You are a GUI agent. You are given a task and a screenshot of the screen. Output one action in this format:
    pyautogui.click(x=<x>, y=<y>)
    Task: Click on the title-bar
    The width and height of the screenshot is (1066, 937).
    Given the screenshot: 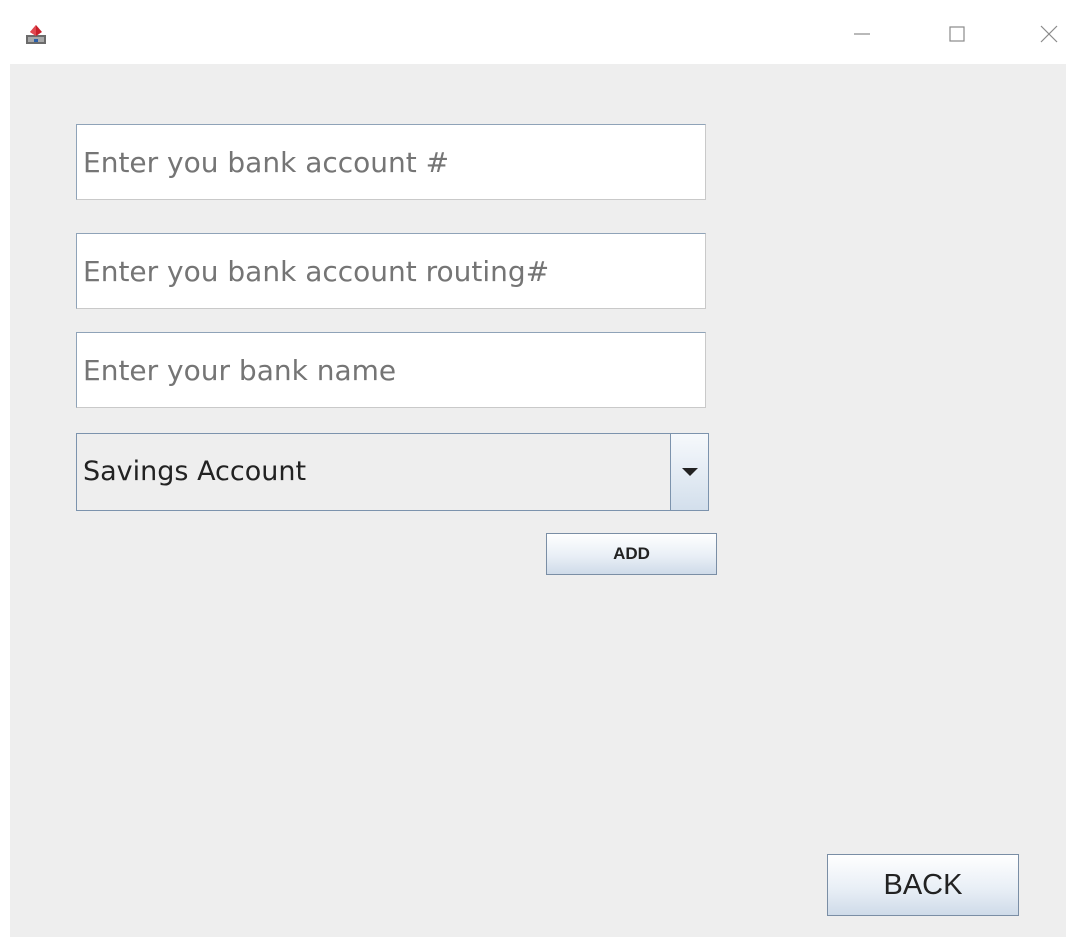 What is the action you would take?
    pyautogui.click(x=533, y=32)
    